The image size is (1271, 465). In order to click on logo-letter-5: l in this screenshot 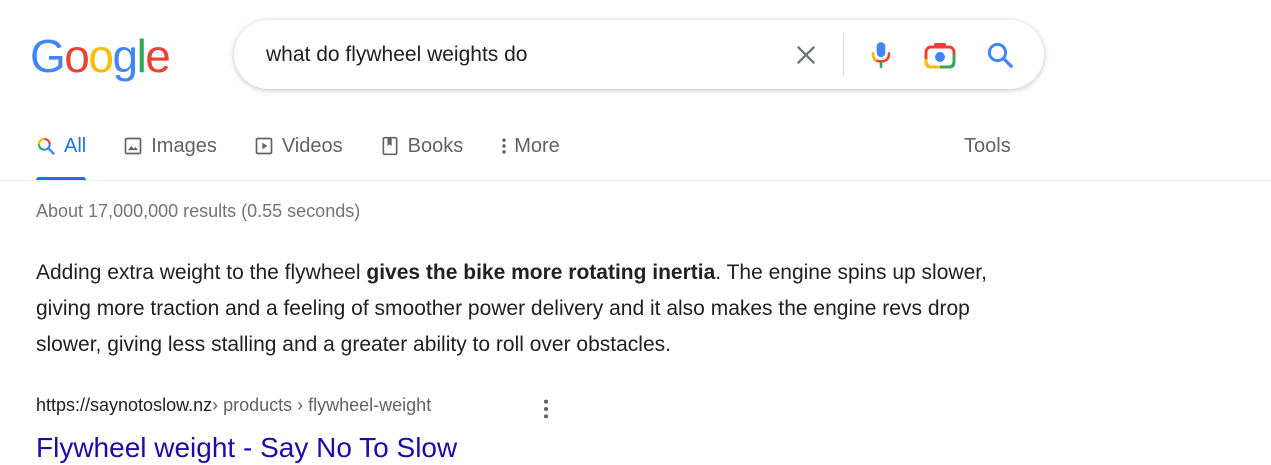, I will do `click(141, 56)`.